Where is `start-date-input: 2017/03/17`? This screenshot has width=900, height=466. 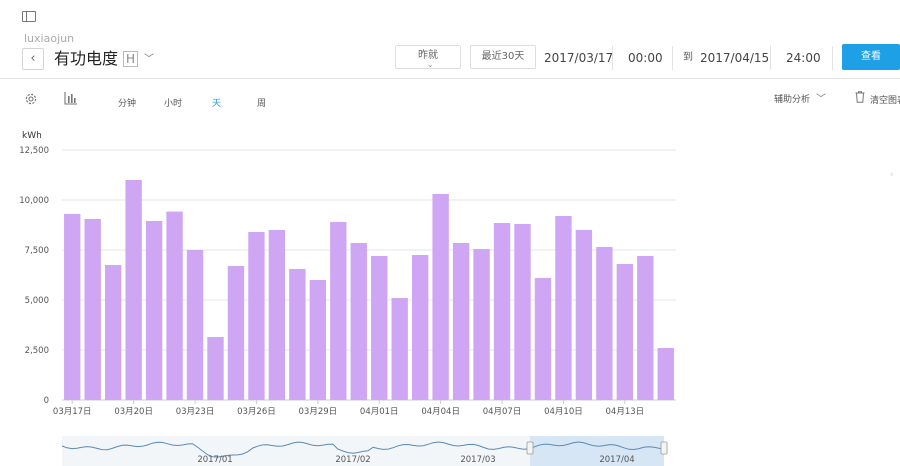
start-date-input: 2017/03/17 is located at coordinates (578, 58).